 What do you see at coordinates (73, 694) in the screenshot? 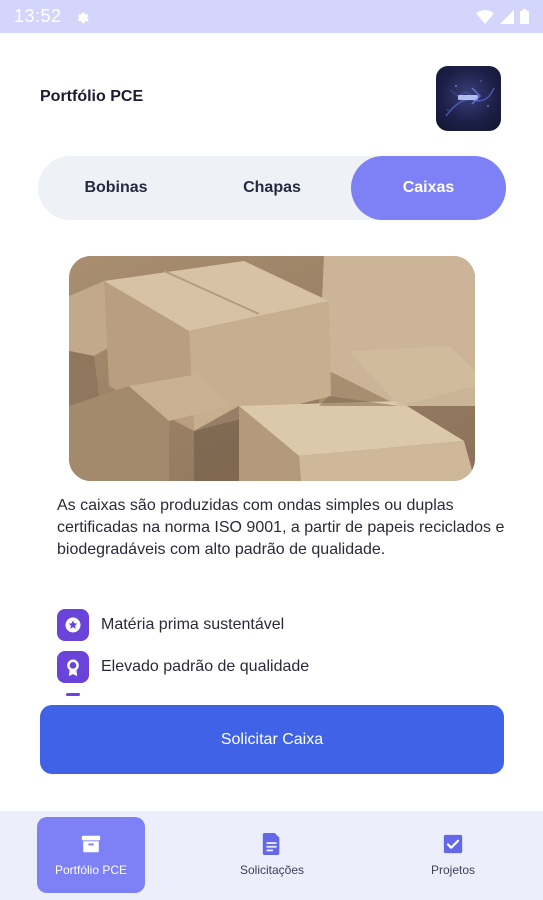
I see `feature-item-partial` at bounding box center [73, 694].